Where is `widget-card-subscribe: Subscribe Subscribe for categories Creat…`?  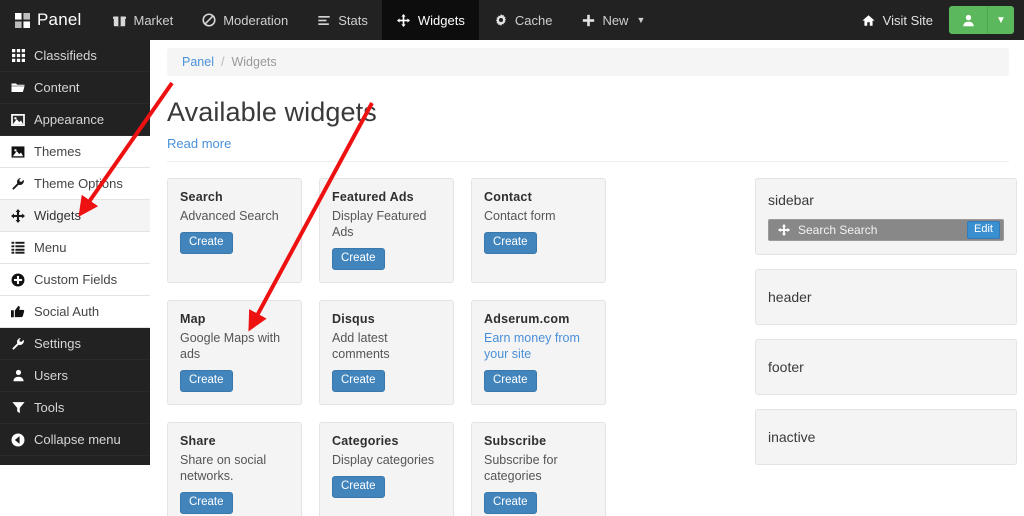
widget-card-subscribe: Subscribe Subscribe for categories Creat… is located at coordinates (538, 469).